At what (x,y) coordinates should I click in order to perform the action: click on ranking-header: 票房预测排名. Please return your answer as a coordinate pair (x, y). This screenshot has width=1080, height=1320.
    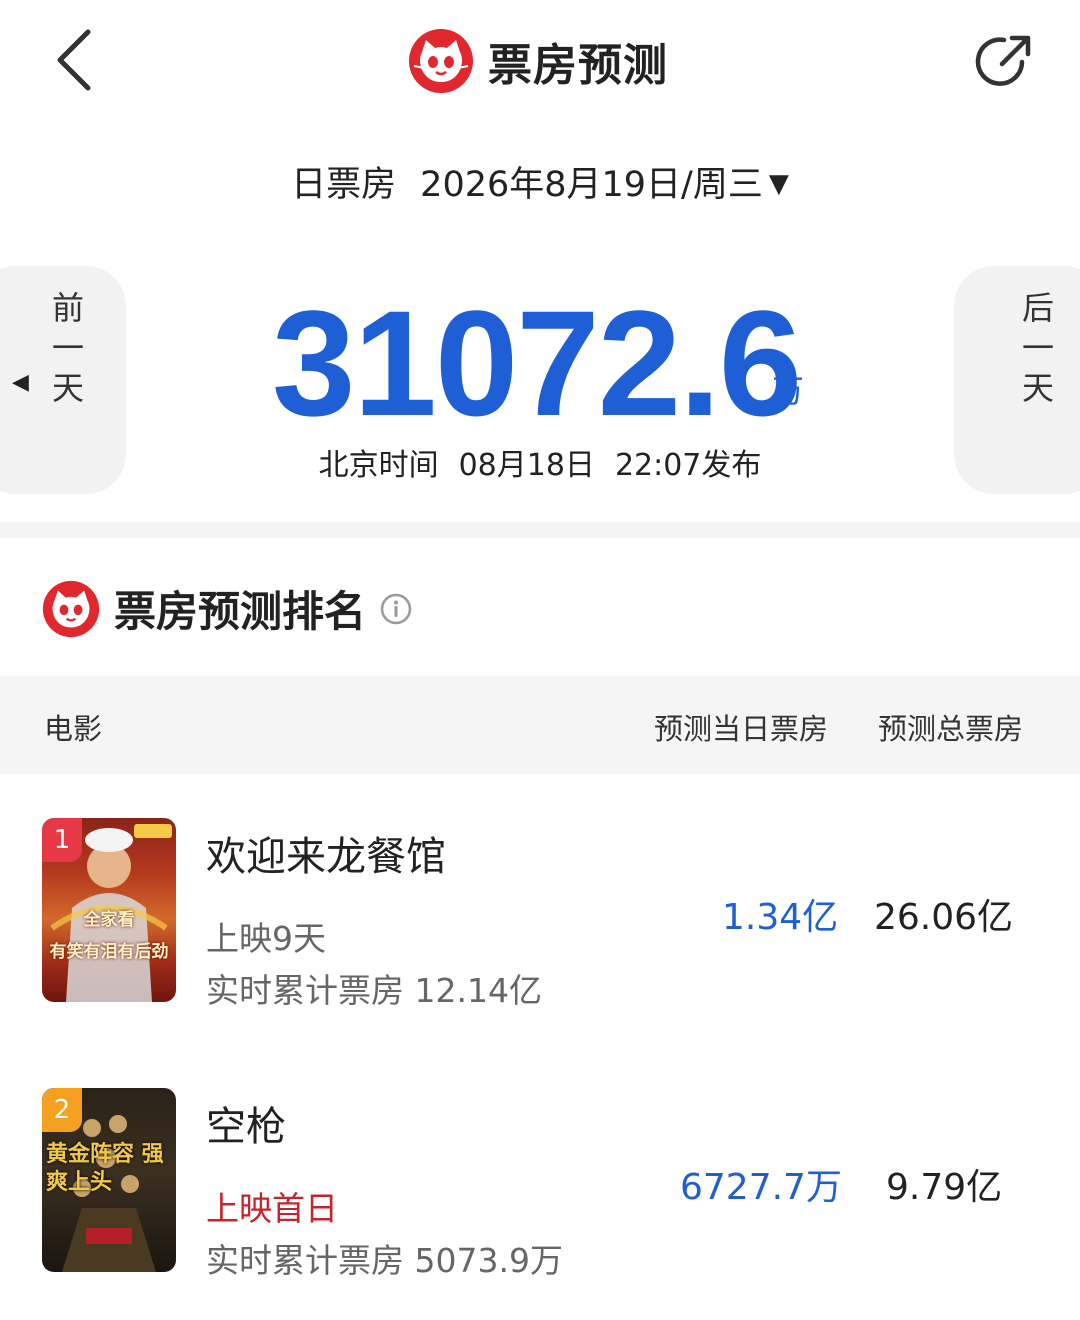
    Looking at the image, I should click on (227, 608).